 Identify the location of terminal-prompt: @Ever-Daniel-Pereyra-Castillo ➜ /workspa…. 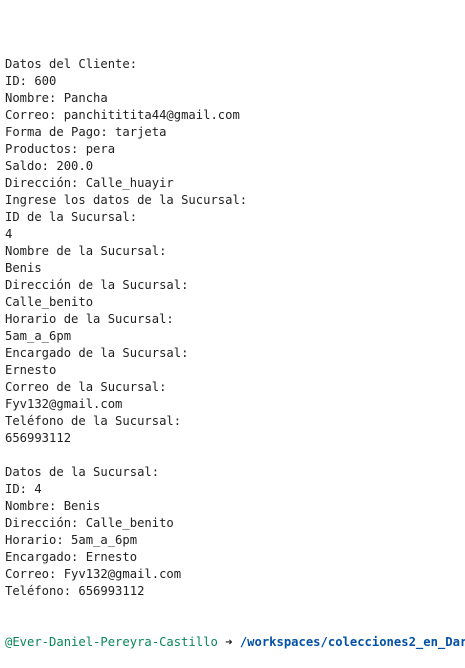
(235, 642).